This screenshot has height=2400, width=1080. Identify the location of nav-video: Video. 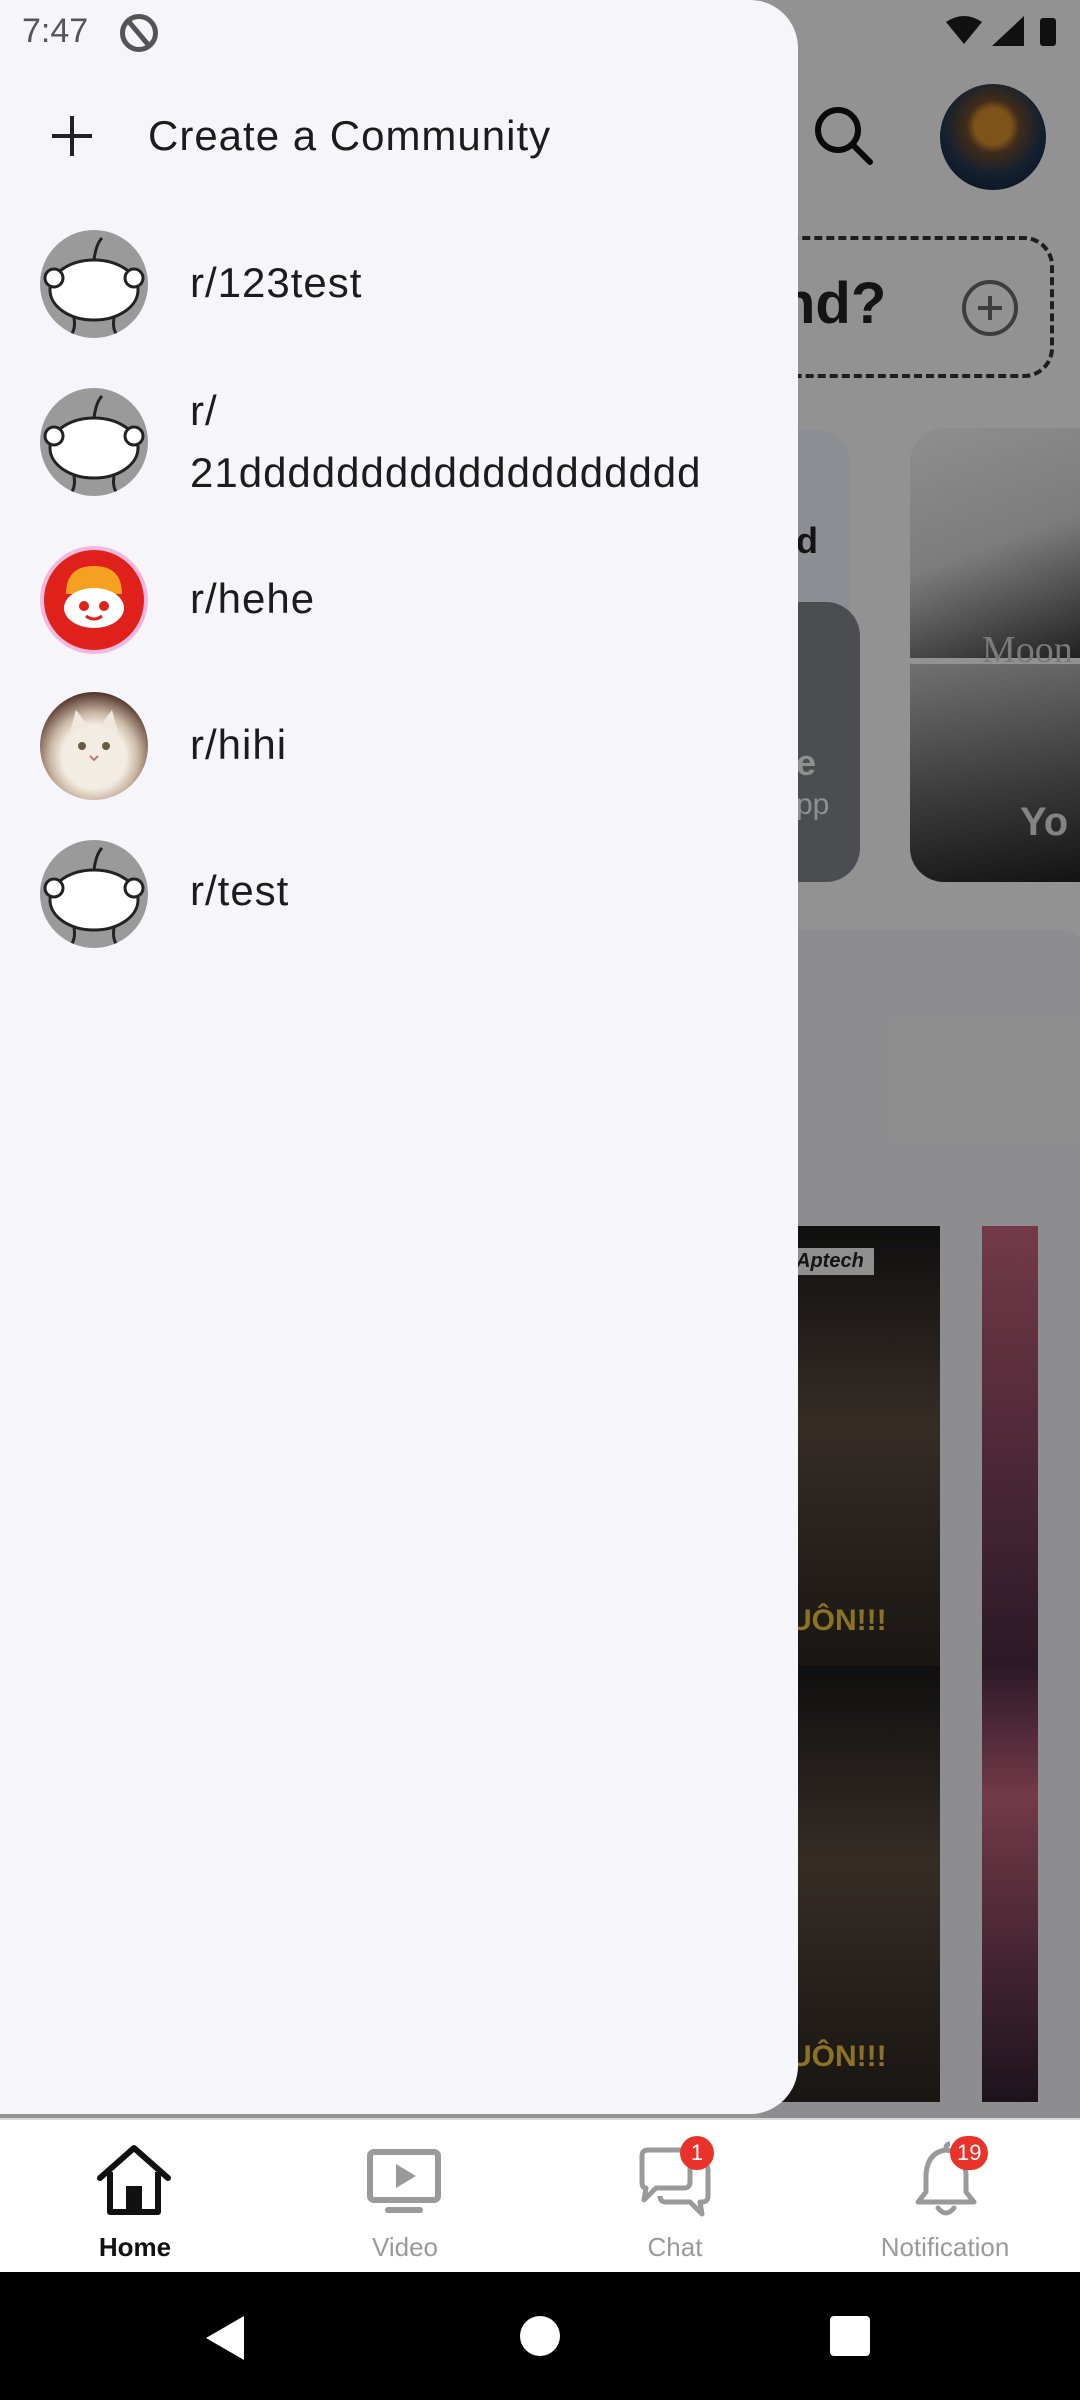
(405, 2197).